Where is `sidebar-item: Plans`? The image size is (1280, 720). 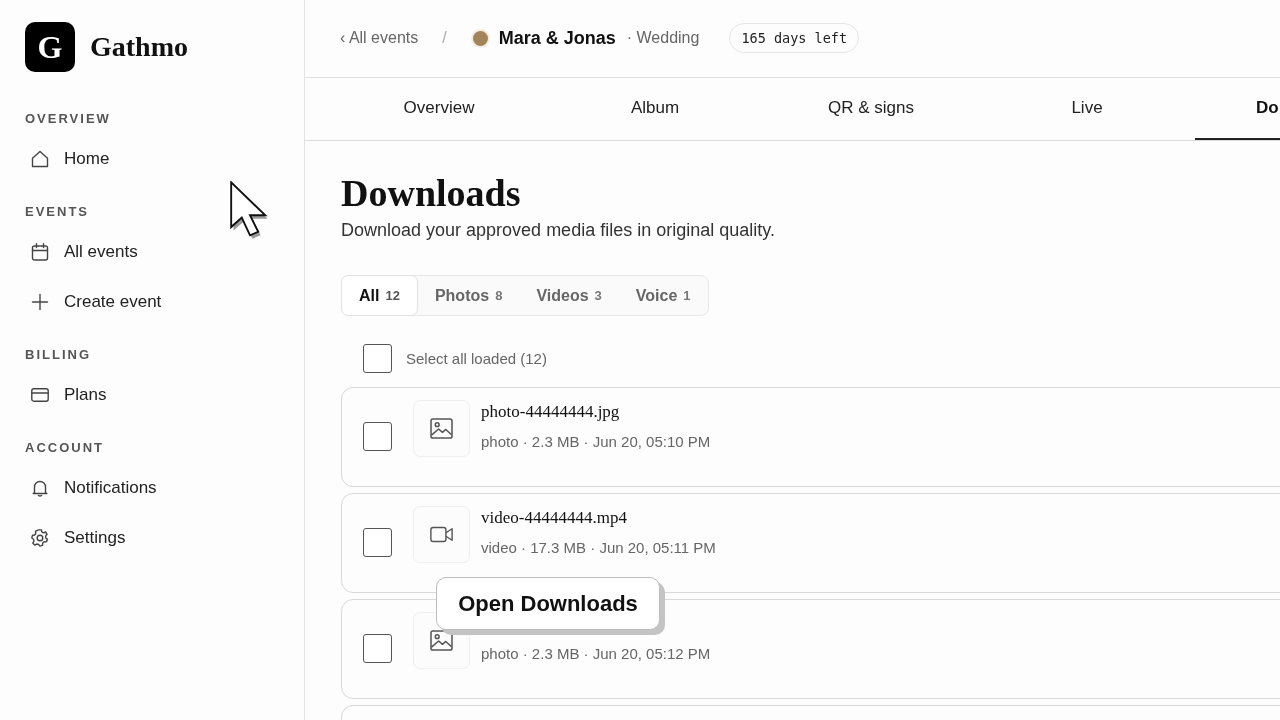
sidebar-item: Plans is located at coordinates (152, 395).